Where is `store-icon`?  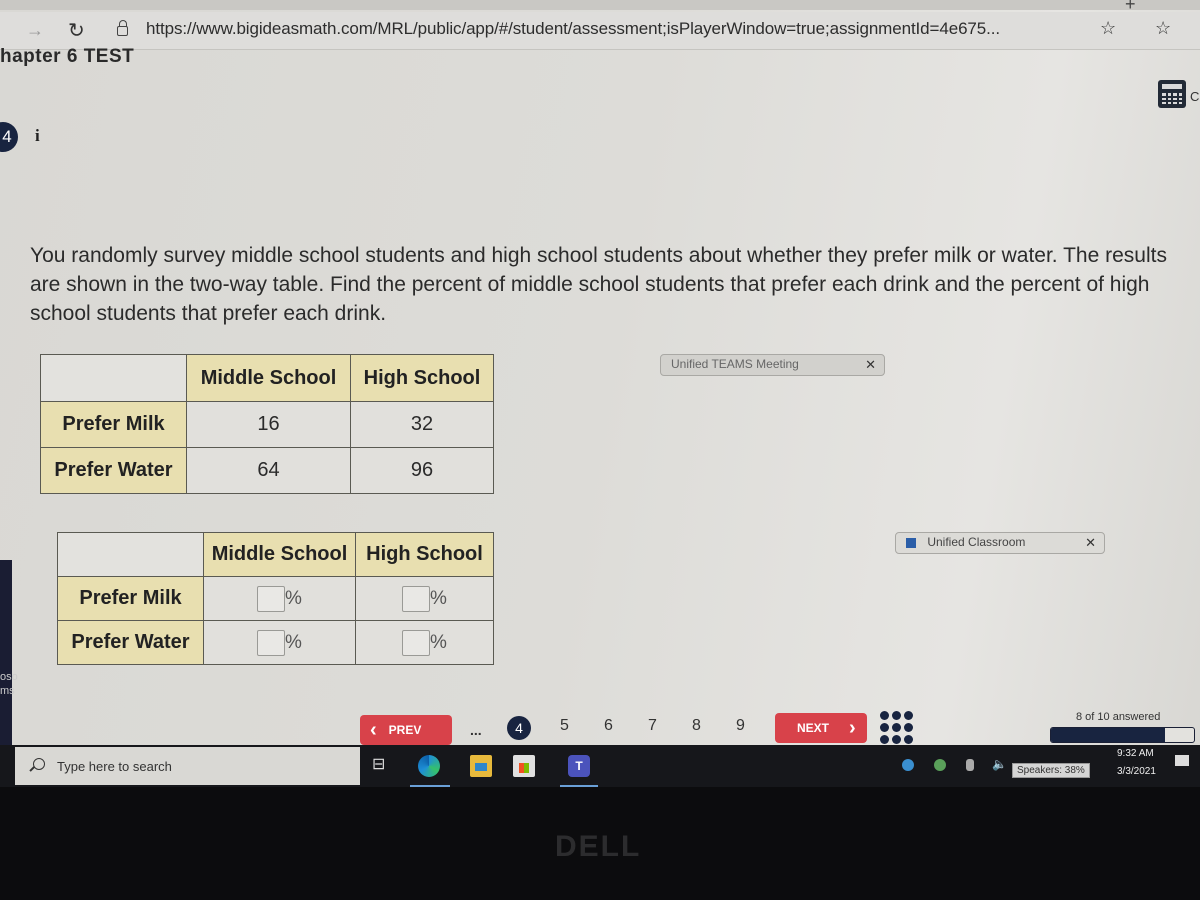
store-icon is located at coordinates (524, 766).